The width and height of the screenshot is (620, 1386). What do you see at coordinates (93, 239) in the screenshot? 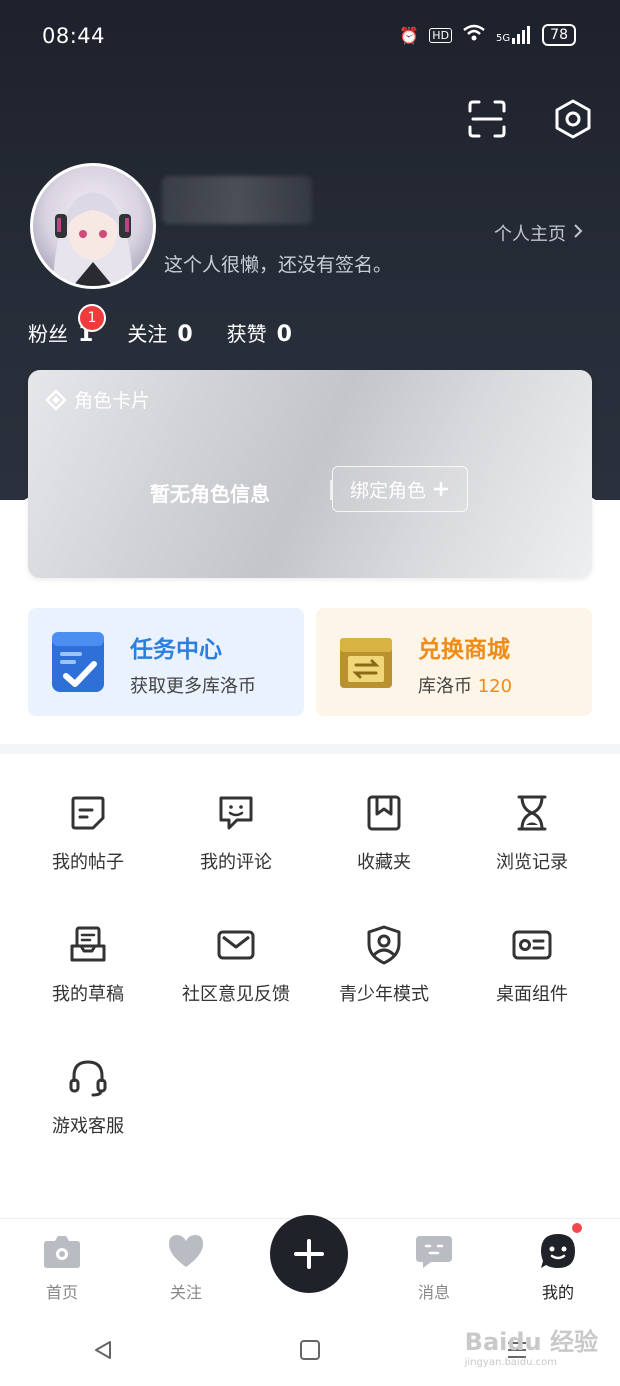
I see `avatar-character-image` at bounding box center [93, 239].